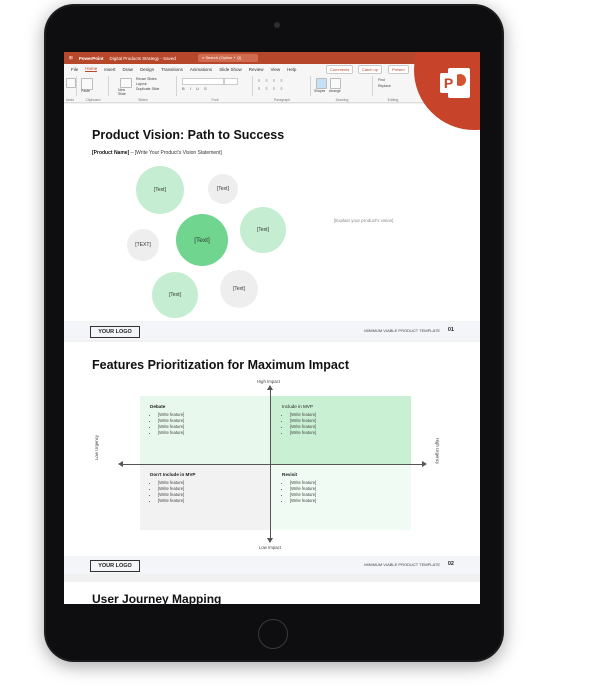  What do you see at coordinates (91, 69) in the screenshot?
I see `tab-home: Home` at bounding box center [91, 69].